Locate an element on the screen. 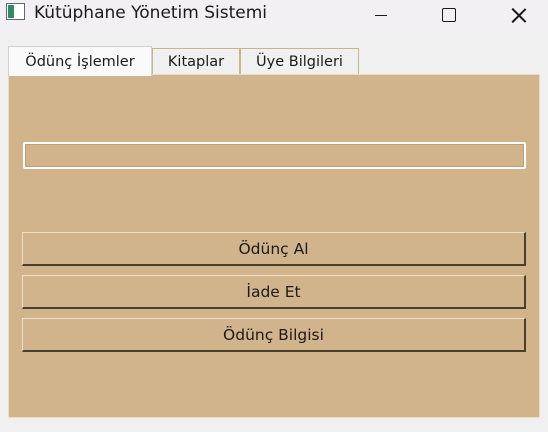 The width and height of the screenshot is (548, 432). borrow-info-button: Ödünç Bilgisi is located at coordinates (274, 335).